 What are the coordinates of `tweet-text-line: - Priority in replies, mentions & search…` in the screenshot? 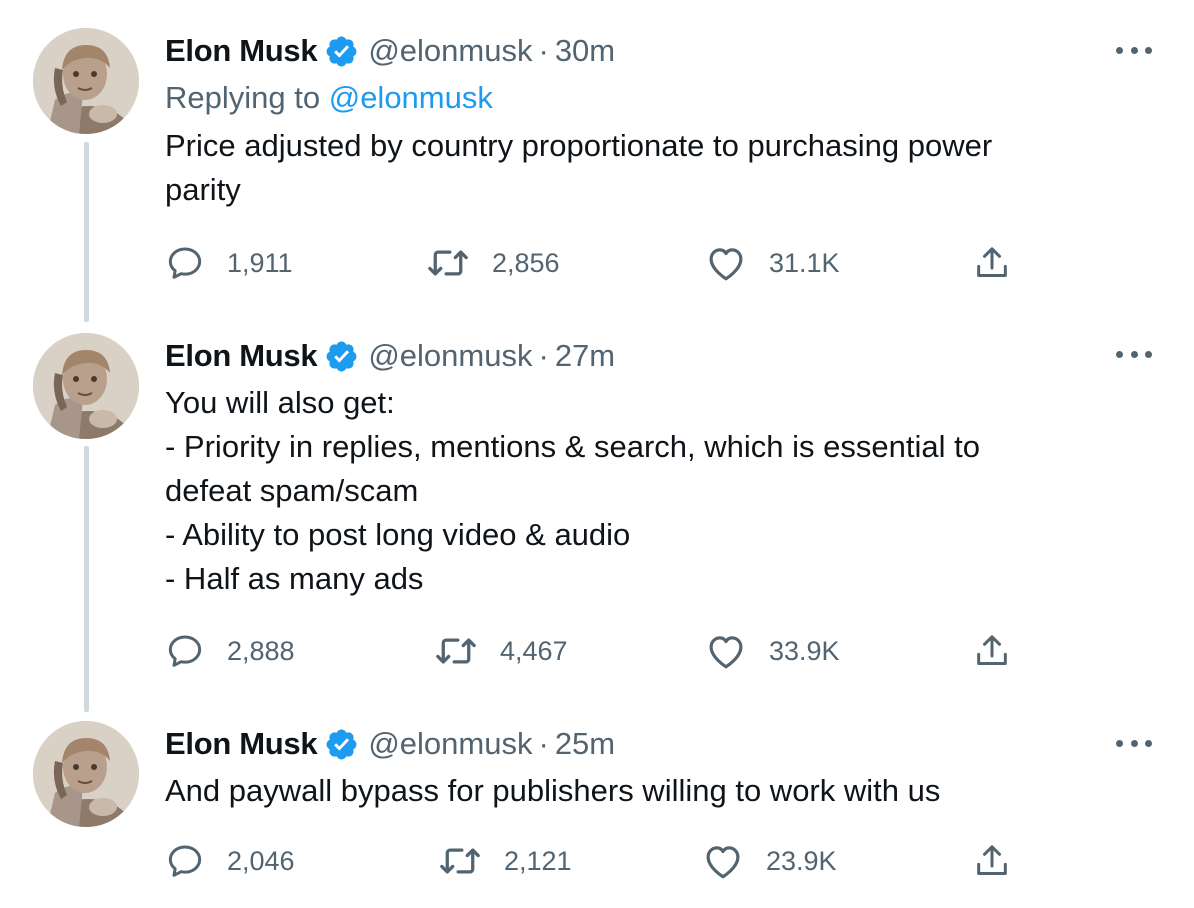 It's located at (572, 446).